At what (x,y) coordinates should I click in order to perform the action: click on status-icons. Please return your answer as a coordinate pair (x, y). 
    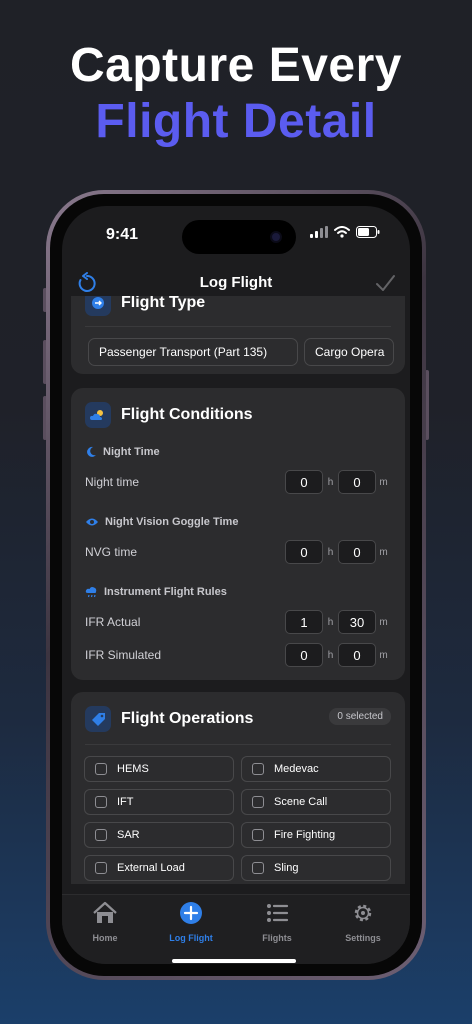
    Looking at the image, I should click on (345, 232).